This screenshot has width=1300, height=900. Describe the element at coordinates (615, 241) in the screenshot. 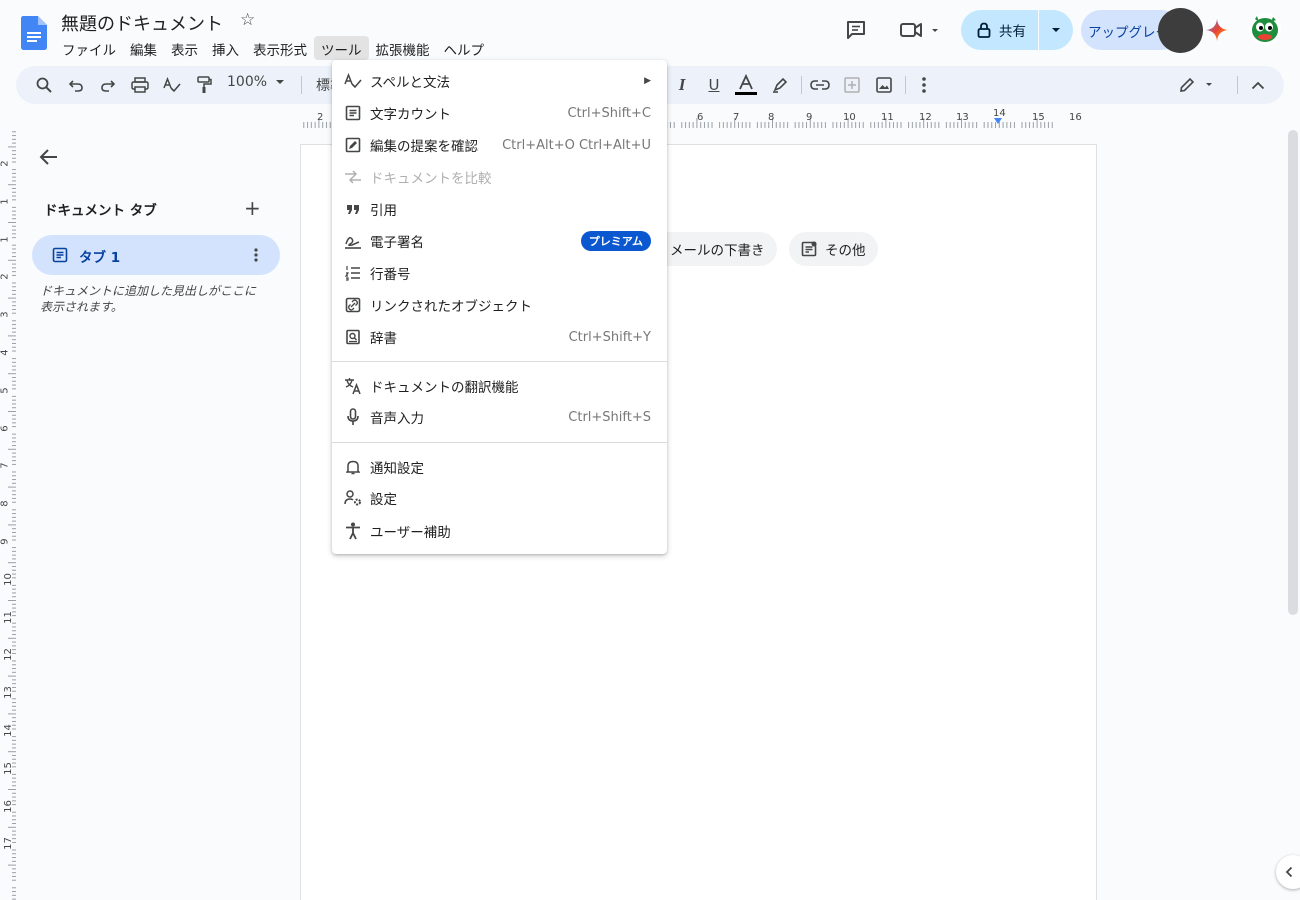

I see `premium-badge: プレミアム` at that location.